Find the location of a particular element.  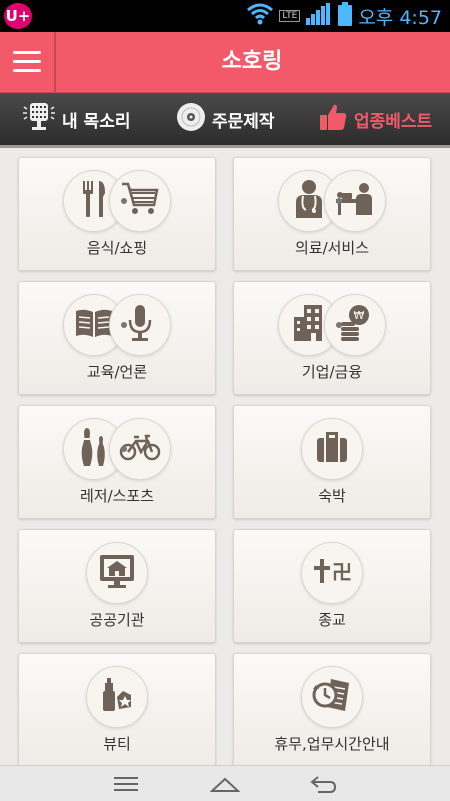

thumbs-up-icon is located at coordinates (333, 119).